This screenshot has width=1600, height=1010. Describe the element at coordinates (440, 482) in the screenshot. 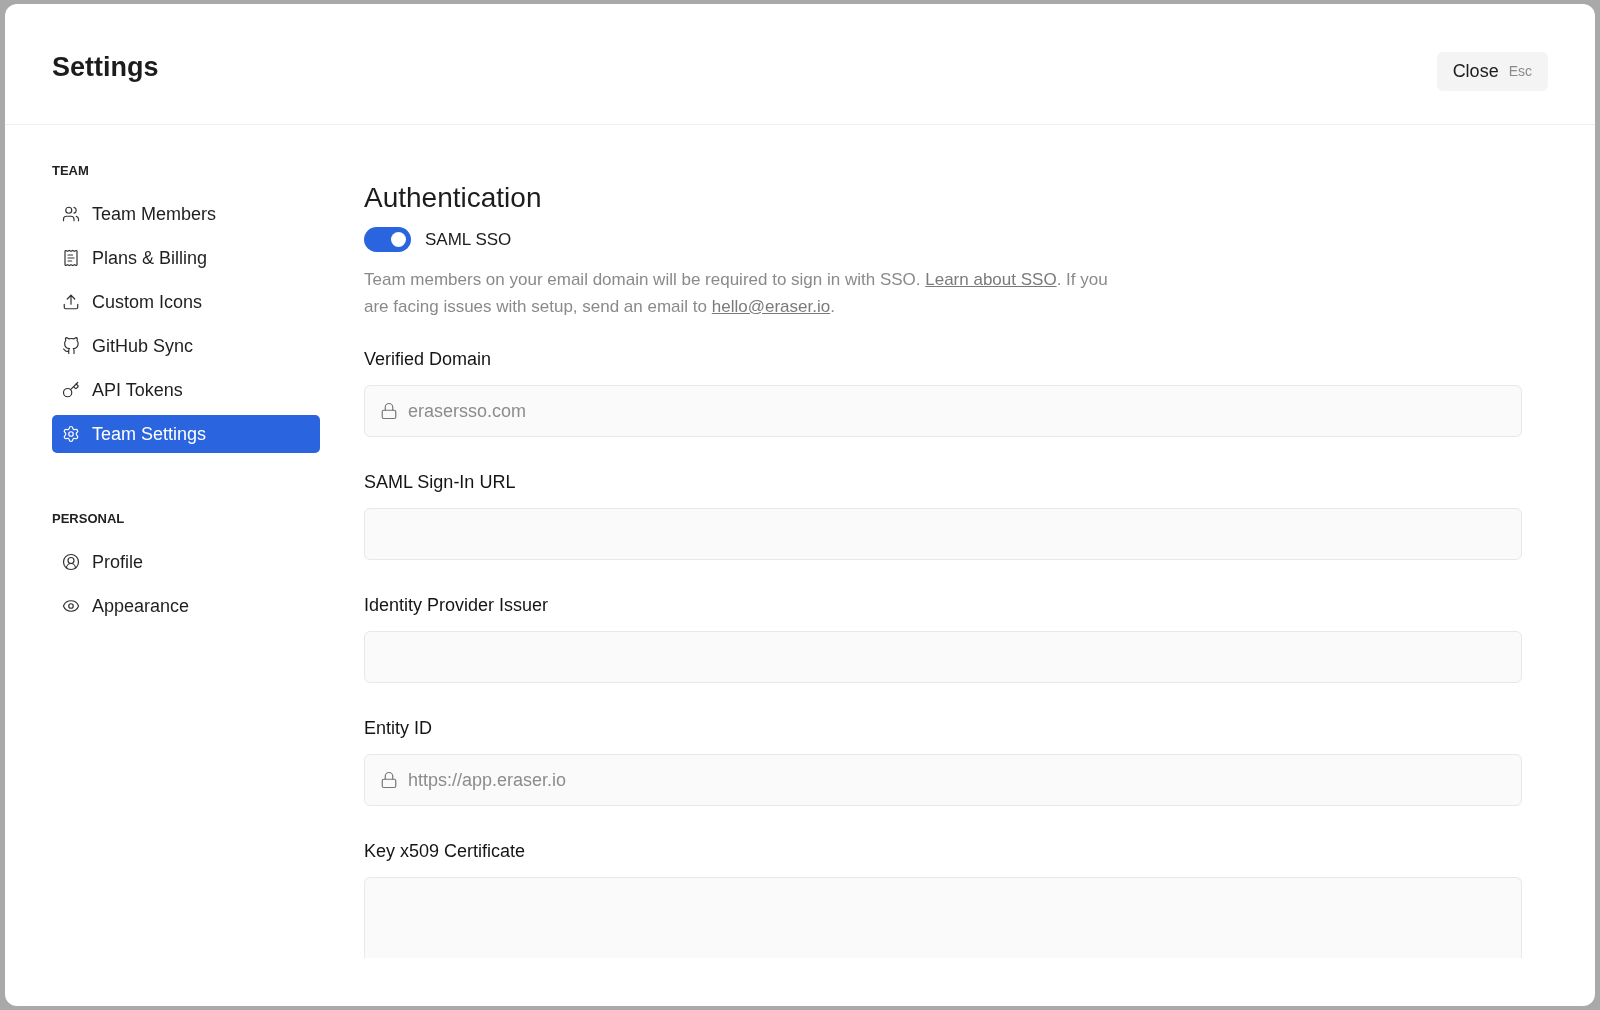

I see `field-label: SAML Sign-In URL` at that location.